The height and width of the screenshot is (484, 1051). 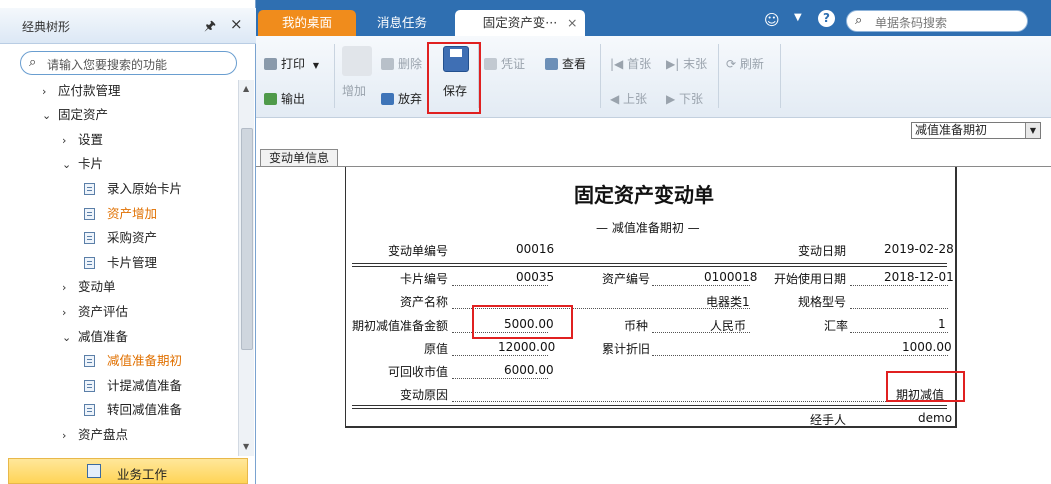 I want to click on close-icon: ×, so click(x=236, y=24).